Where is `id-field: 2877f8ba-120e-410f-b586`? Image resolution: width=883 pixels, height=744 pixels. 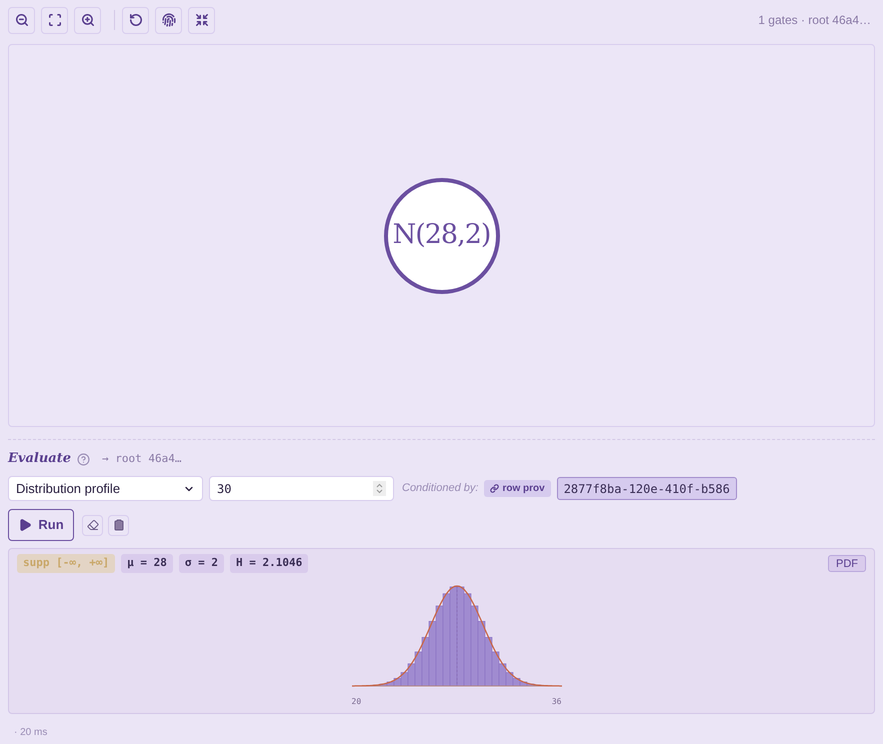
id-field: 2877f8ba-120e-410f-b586 is located at coordinates (646, 488).